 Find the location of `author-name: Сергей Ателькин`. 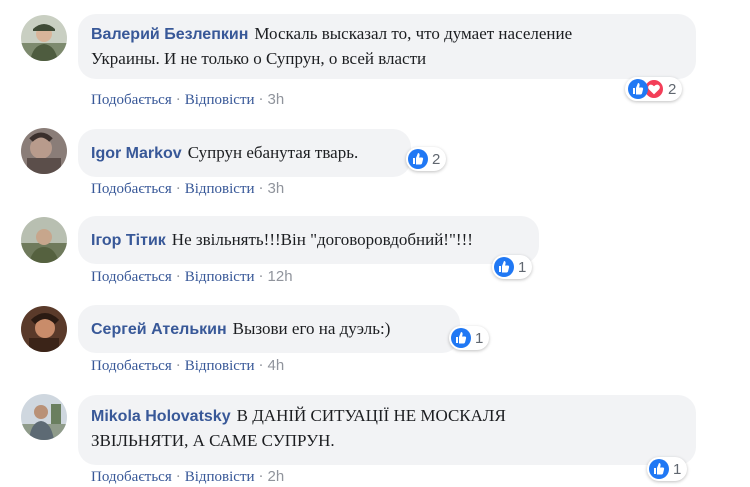

author-name: Сергей Ателькин is located at coordinates (159, 329).